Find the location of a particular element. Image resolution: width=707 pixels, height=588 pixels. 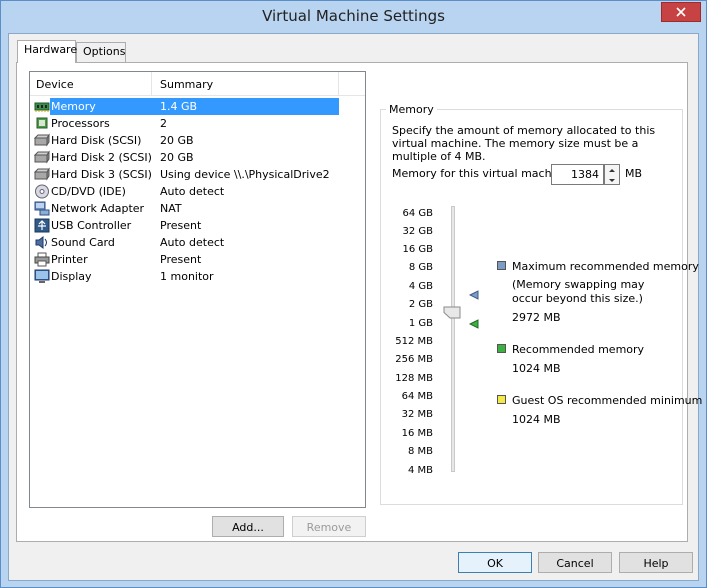

window-title: Virtual Machine Settings is located at coordinates (353, 16).